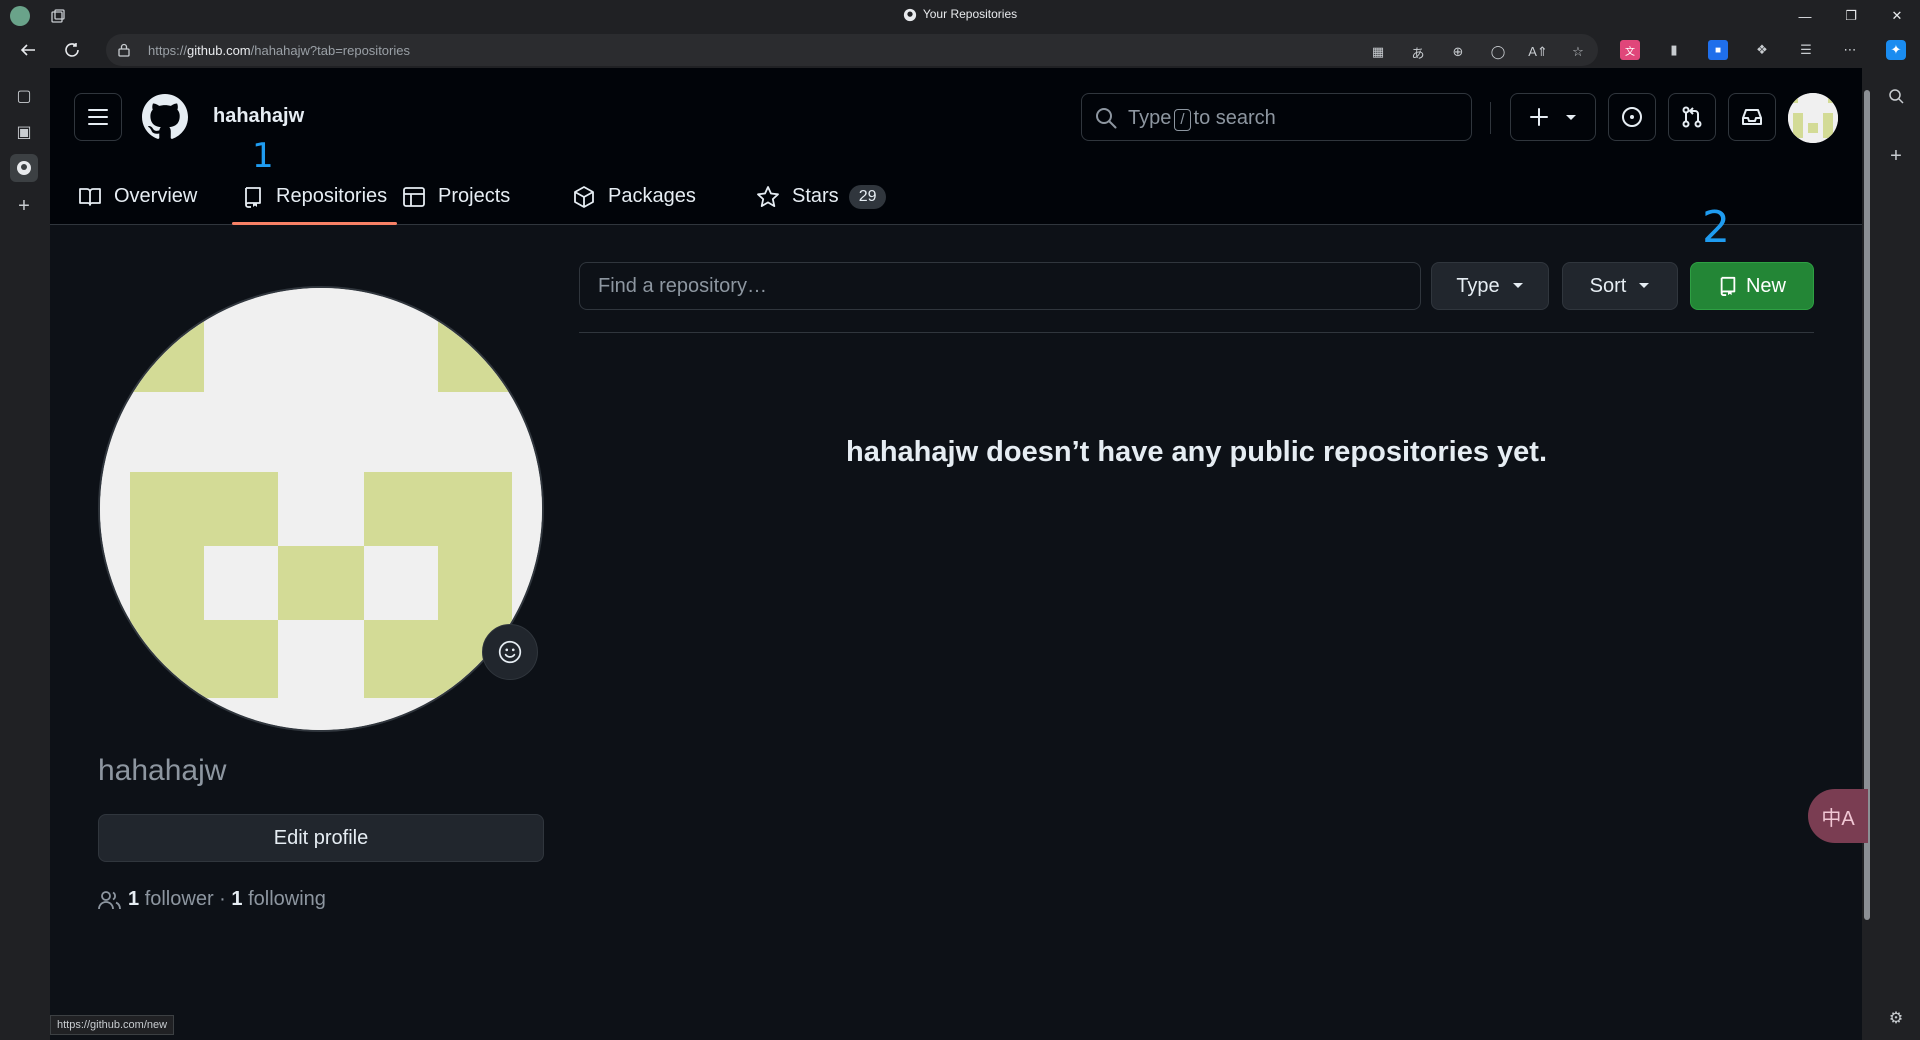 This screenshot has height=1040, width=1920. I want to click on favorite-star-icon: ☆, so click(1578, 52).